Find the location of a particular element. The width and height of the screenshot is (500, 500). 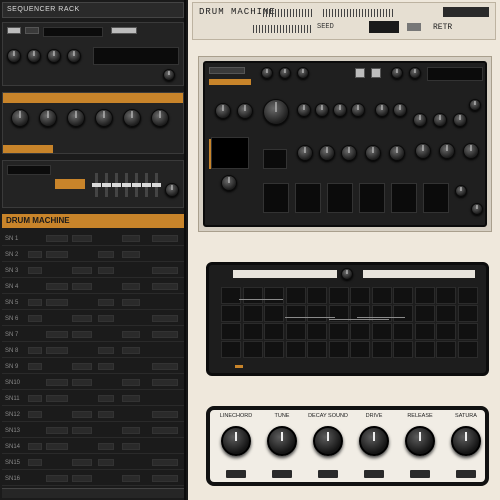

synth-knob-a11 is located at coordinates (460, 120).